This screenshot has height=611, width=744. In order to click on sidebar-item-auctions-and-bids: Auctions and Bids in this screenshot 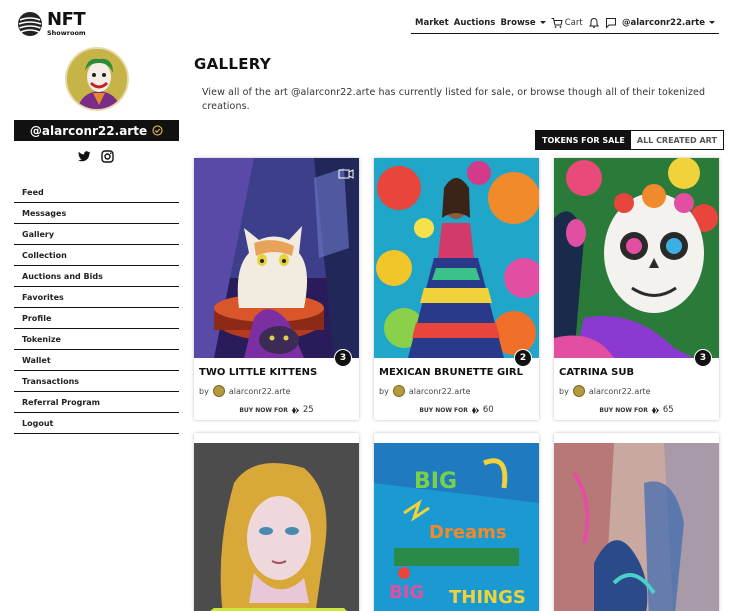, I will do `click(96, 276)`.